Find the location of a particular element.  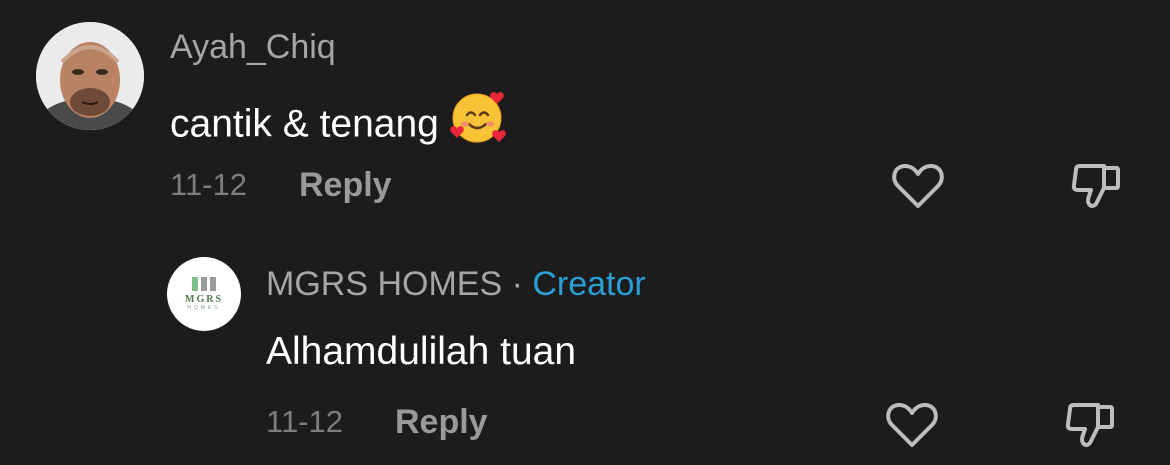

comment-username: Ayah_Chiq is located at coordinates (253, 47).